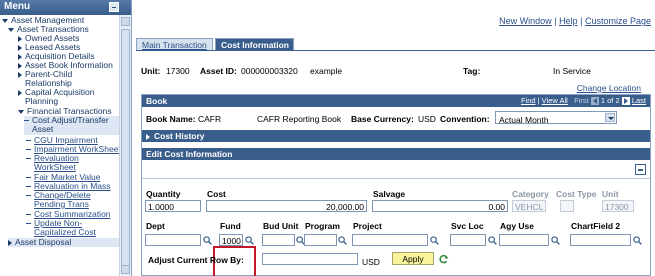 This screenshot has height=276, width=655. I want to click on asset-description: example, so click(326, 71).